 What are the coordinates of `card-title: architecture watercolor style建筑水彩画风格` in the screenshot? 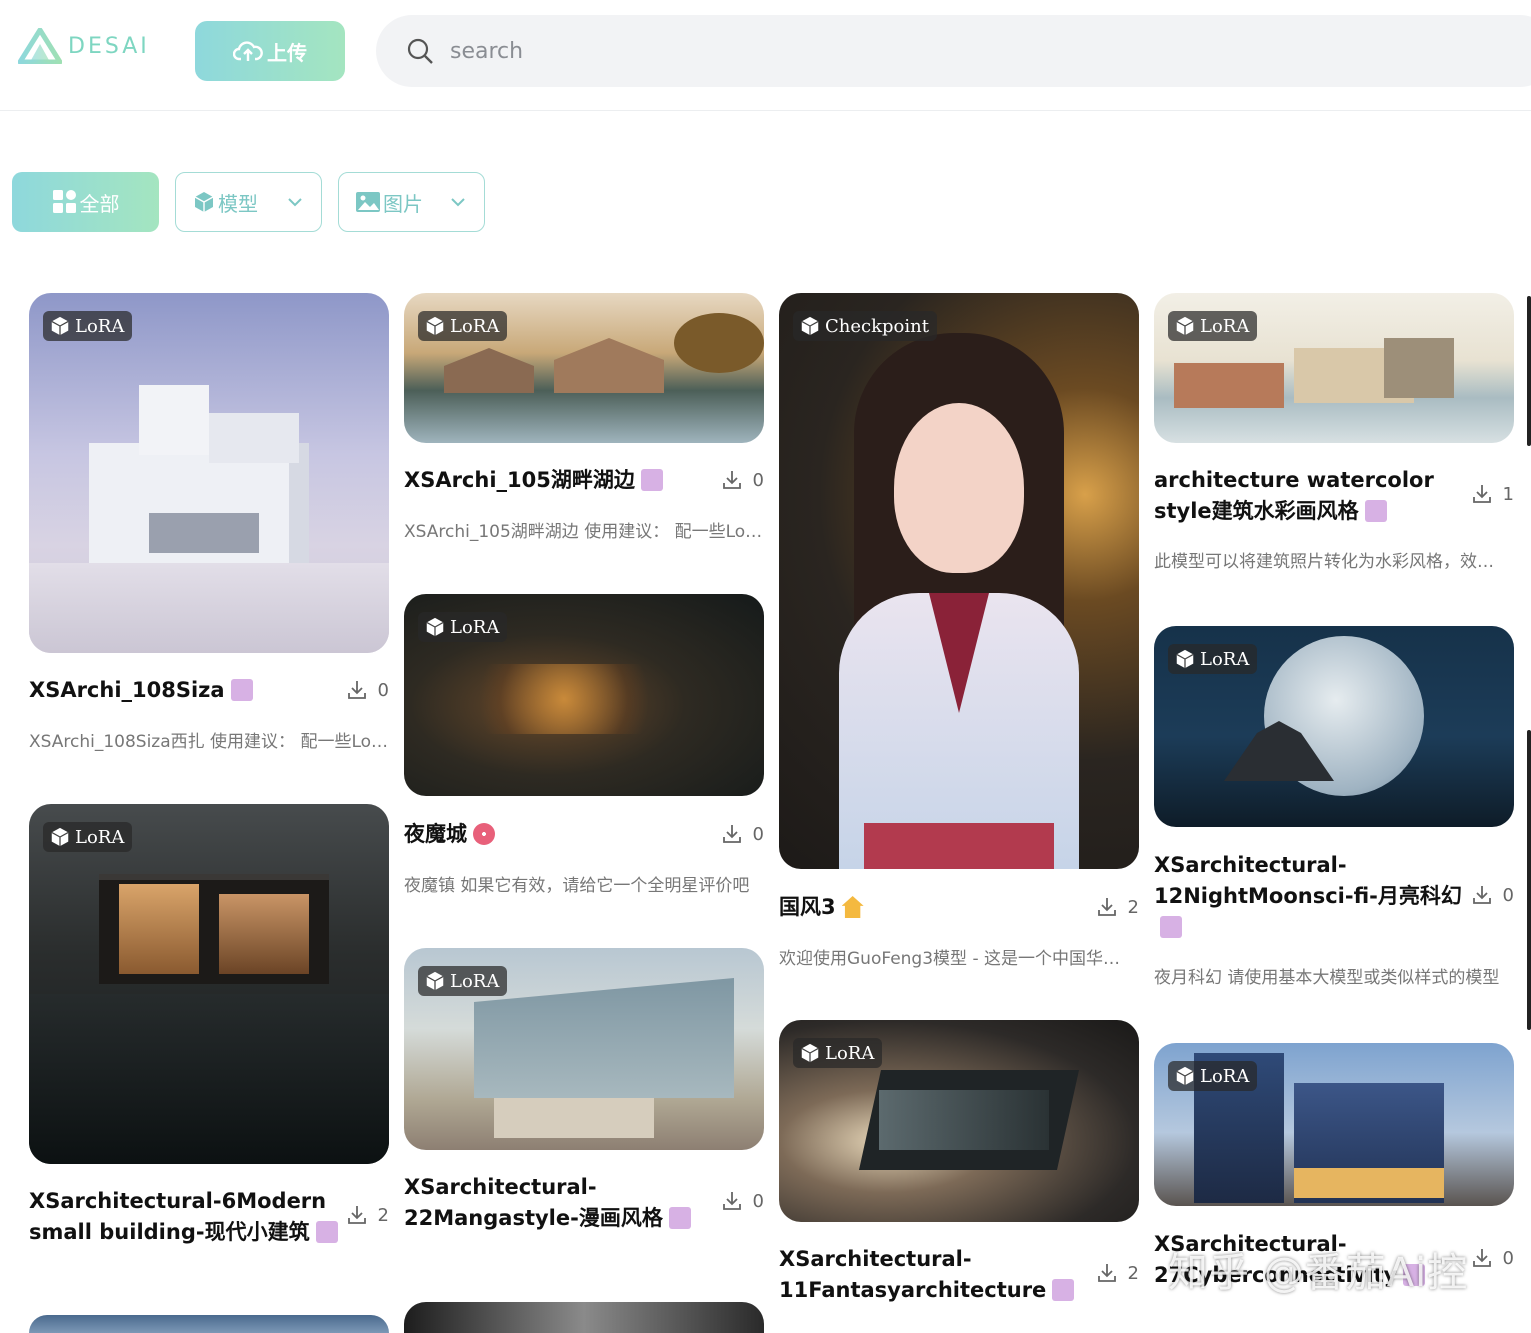 It's located at (1309, 496).